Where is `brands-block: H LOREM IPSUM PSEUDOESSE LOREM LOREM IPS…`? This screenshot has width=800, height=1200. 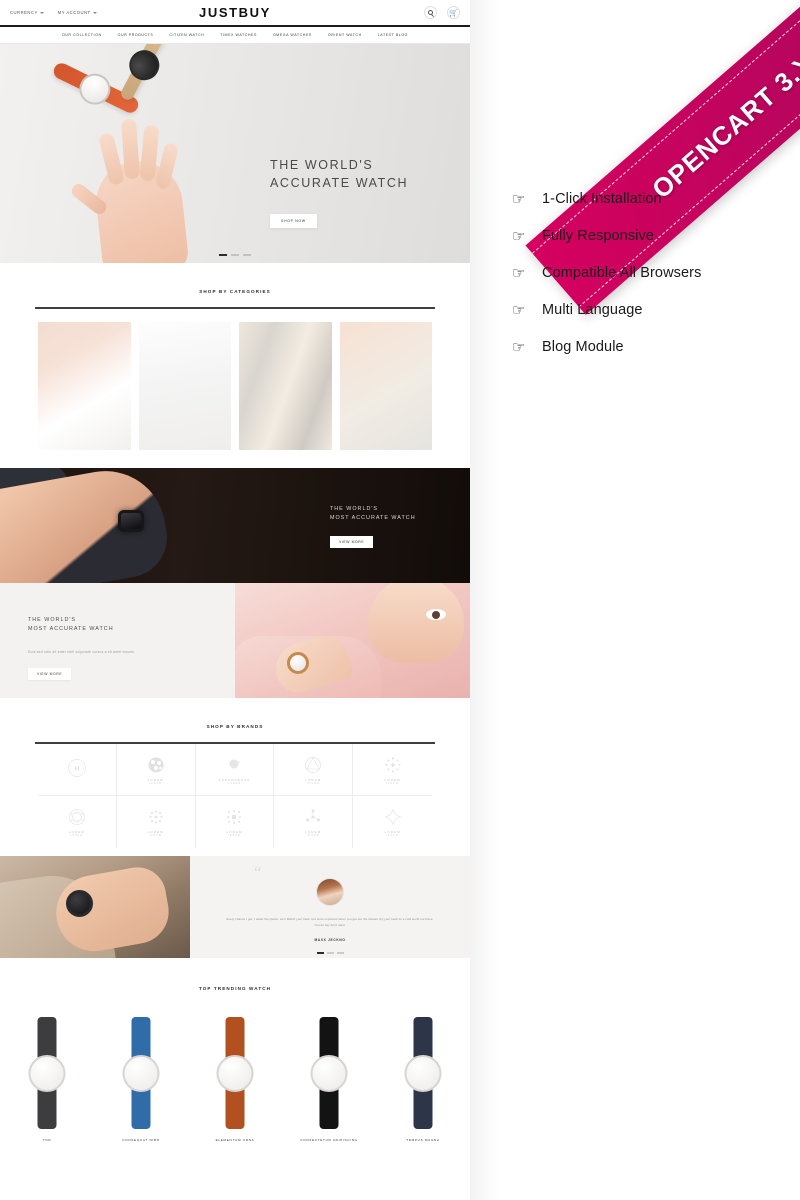
brands-block: H LOREM IPSUM PSEUDOESSE LOREM LOREM IPS… is located at coordinates (235, 800).